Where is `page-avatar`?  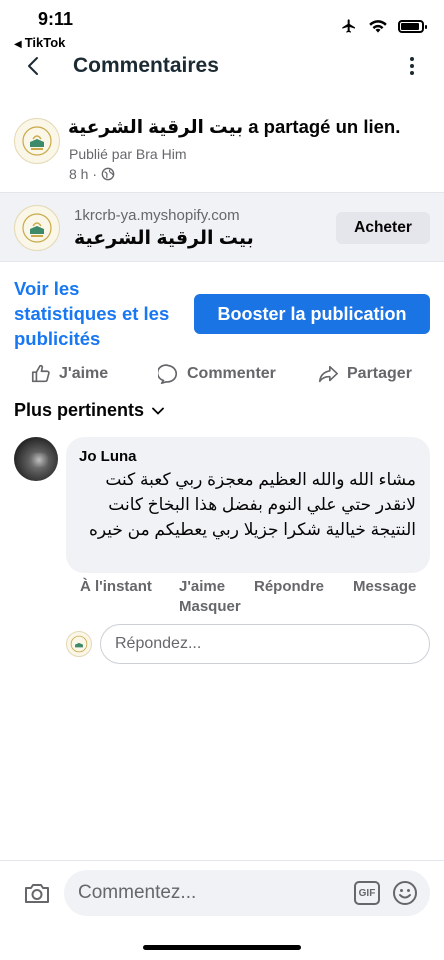 page-avatar is located at coordinates (37, 141).